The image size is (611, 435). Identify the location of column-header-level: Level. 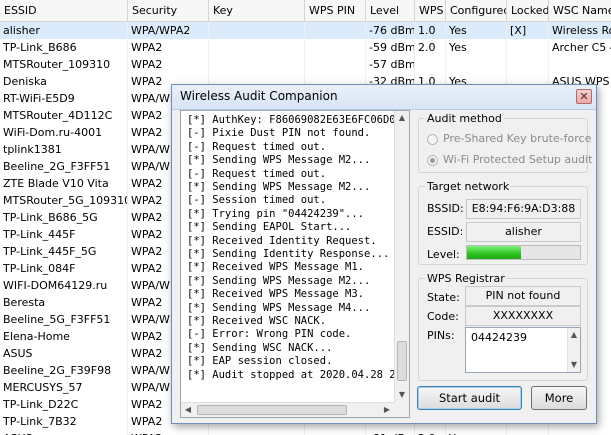
(390, 10).